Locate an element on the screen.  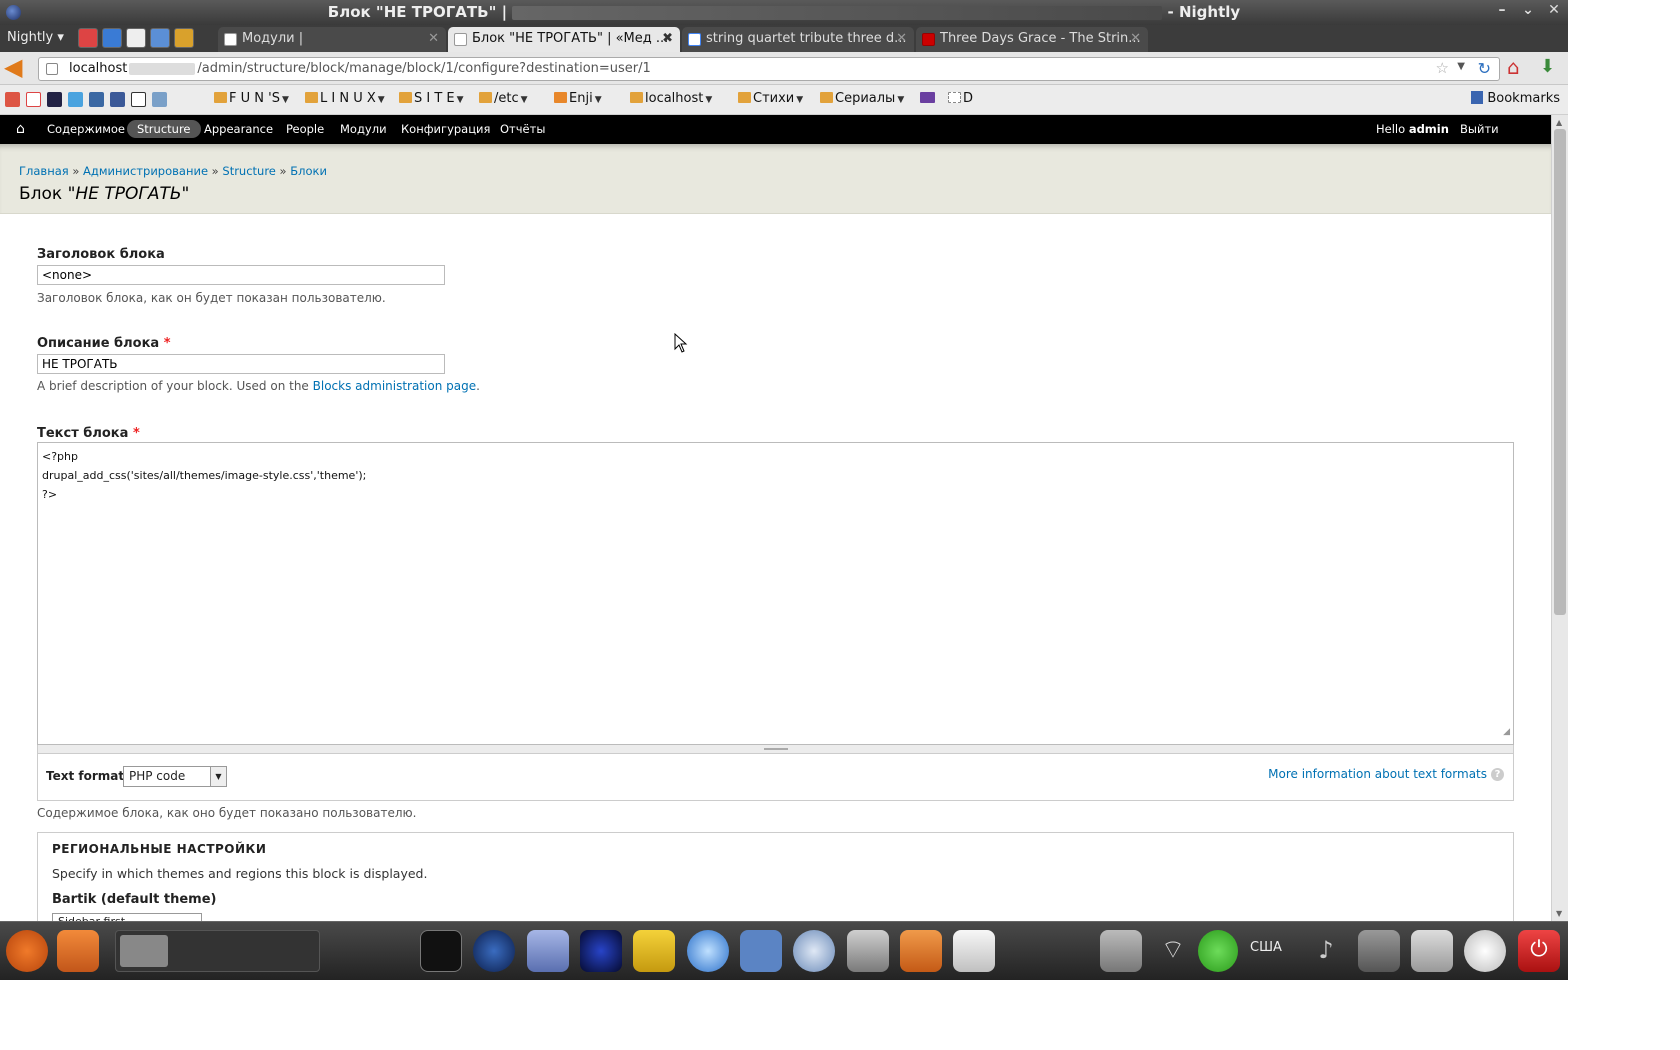
system-monitor-icon is located at coordinates (1379, 951).